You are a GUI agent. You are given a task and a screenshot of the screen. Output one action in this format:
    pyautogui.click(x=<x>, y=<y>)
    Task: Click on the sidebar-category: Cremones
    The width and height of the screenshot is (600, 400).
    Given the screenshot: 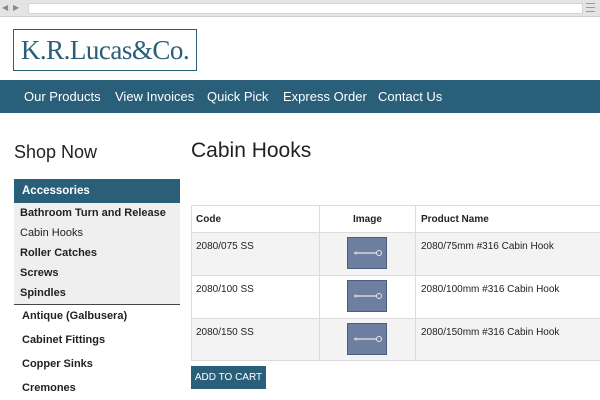 What is the action you would take?
    pyautogui.click(x=49, y=388)
    